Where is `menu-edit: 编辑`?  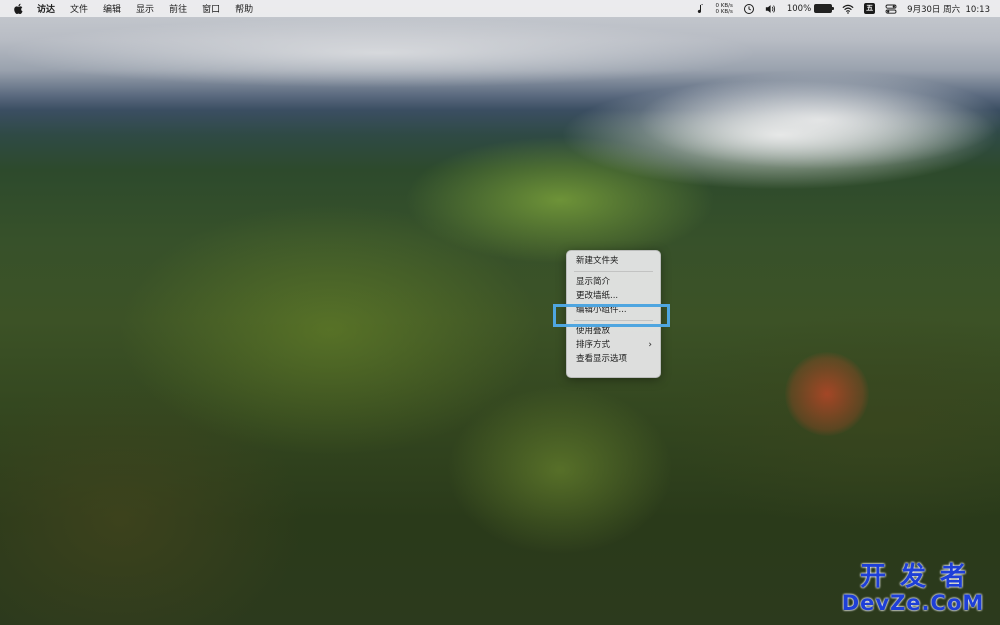 menu-edit: 编辑 is located at coordinates (112, 8).